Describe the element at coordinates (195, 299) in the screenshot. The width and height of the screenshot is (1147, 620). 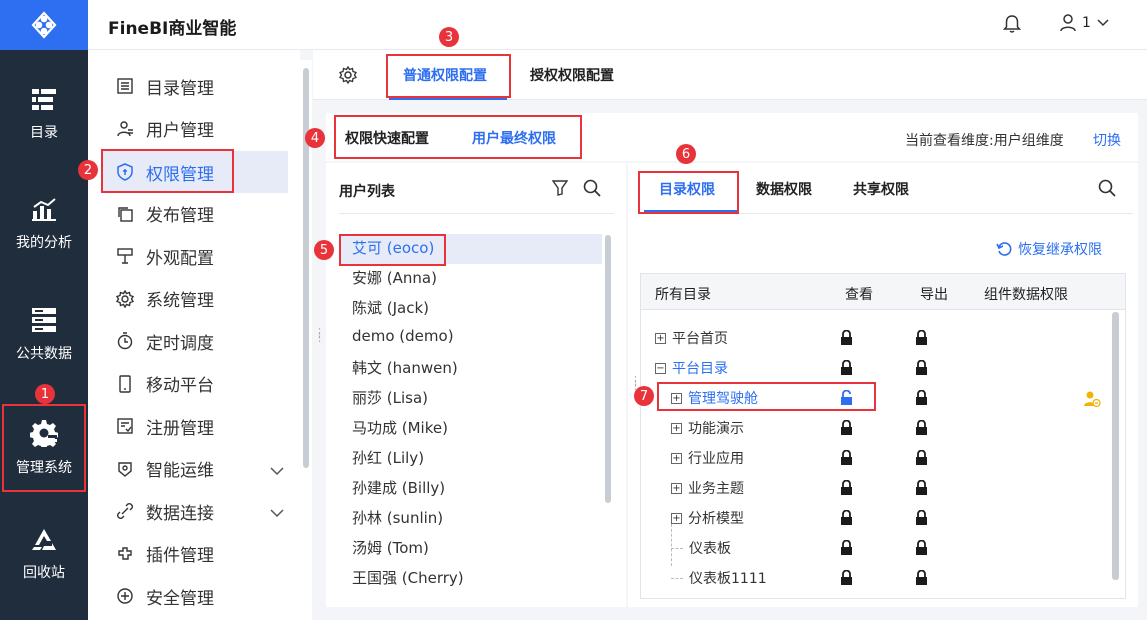
I see `menu-item-6: 系统管理` at that location.